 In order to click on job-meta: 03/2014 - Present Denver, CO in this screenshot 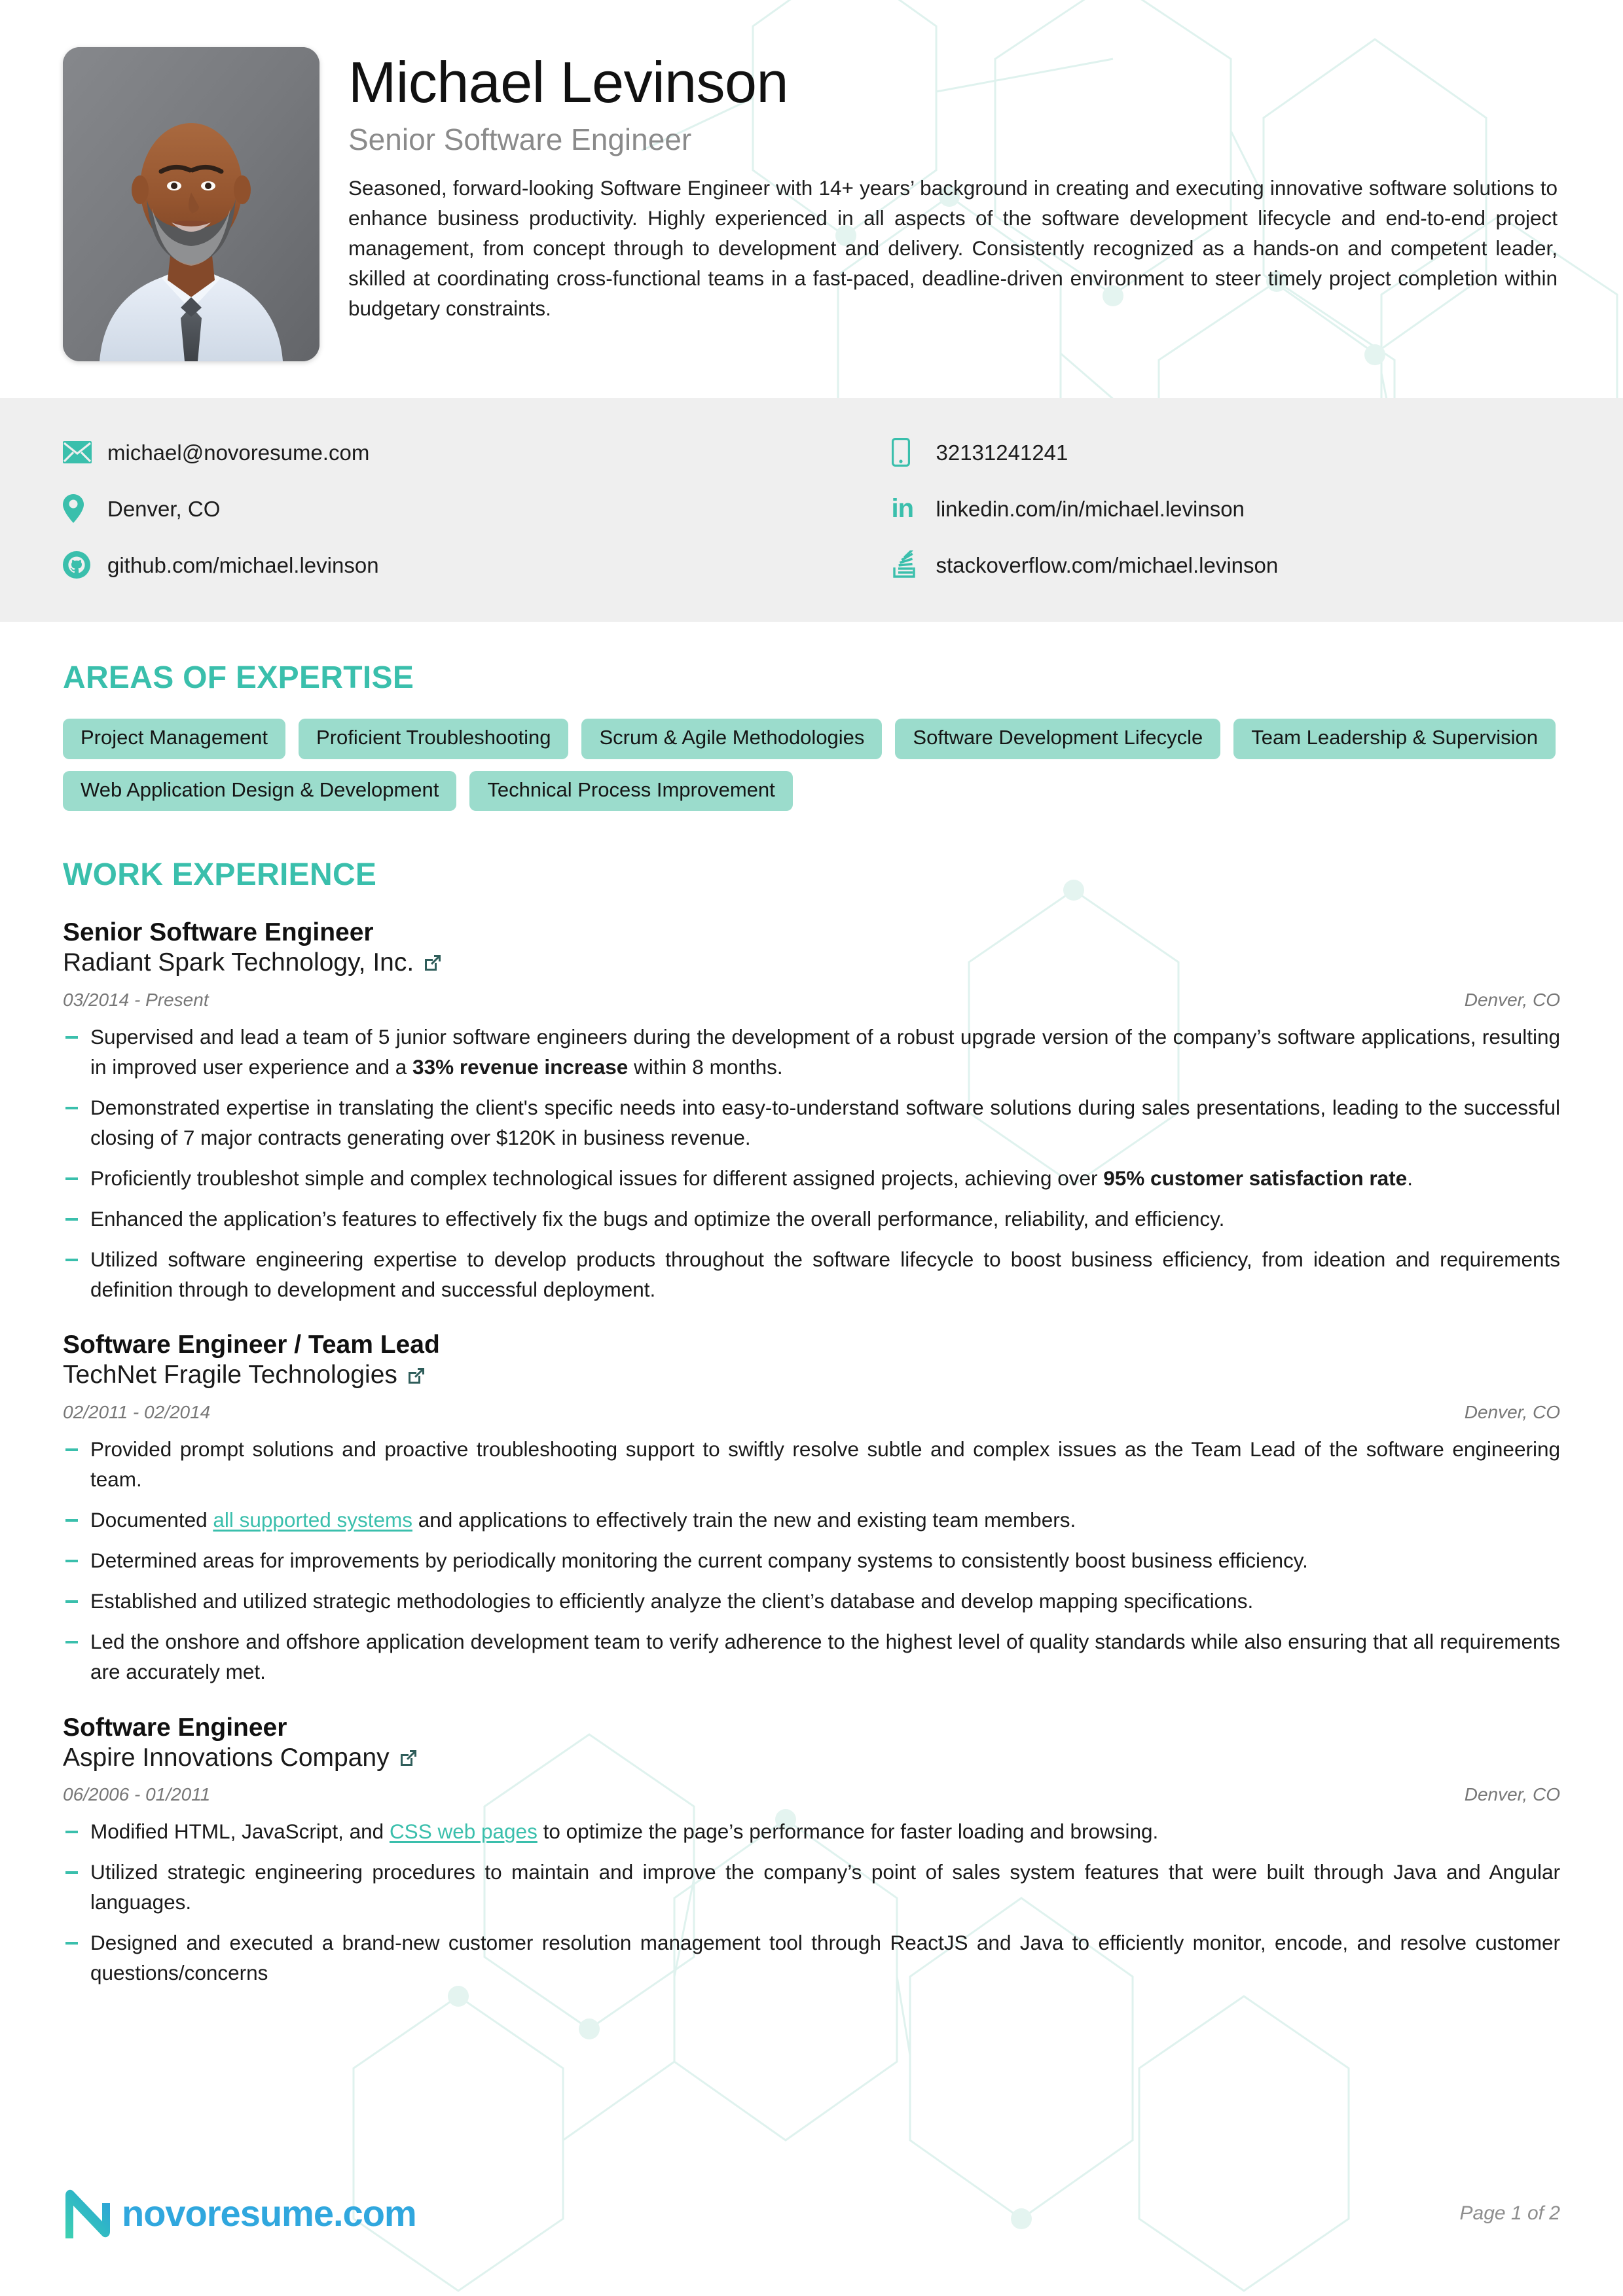, I will do `click(811, 1000)`.